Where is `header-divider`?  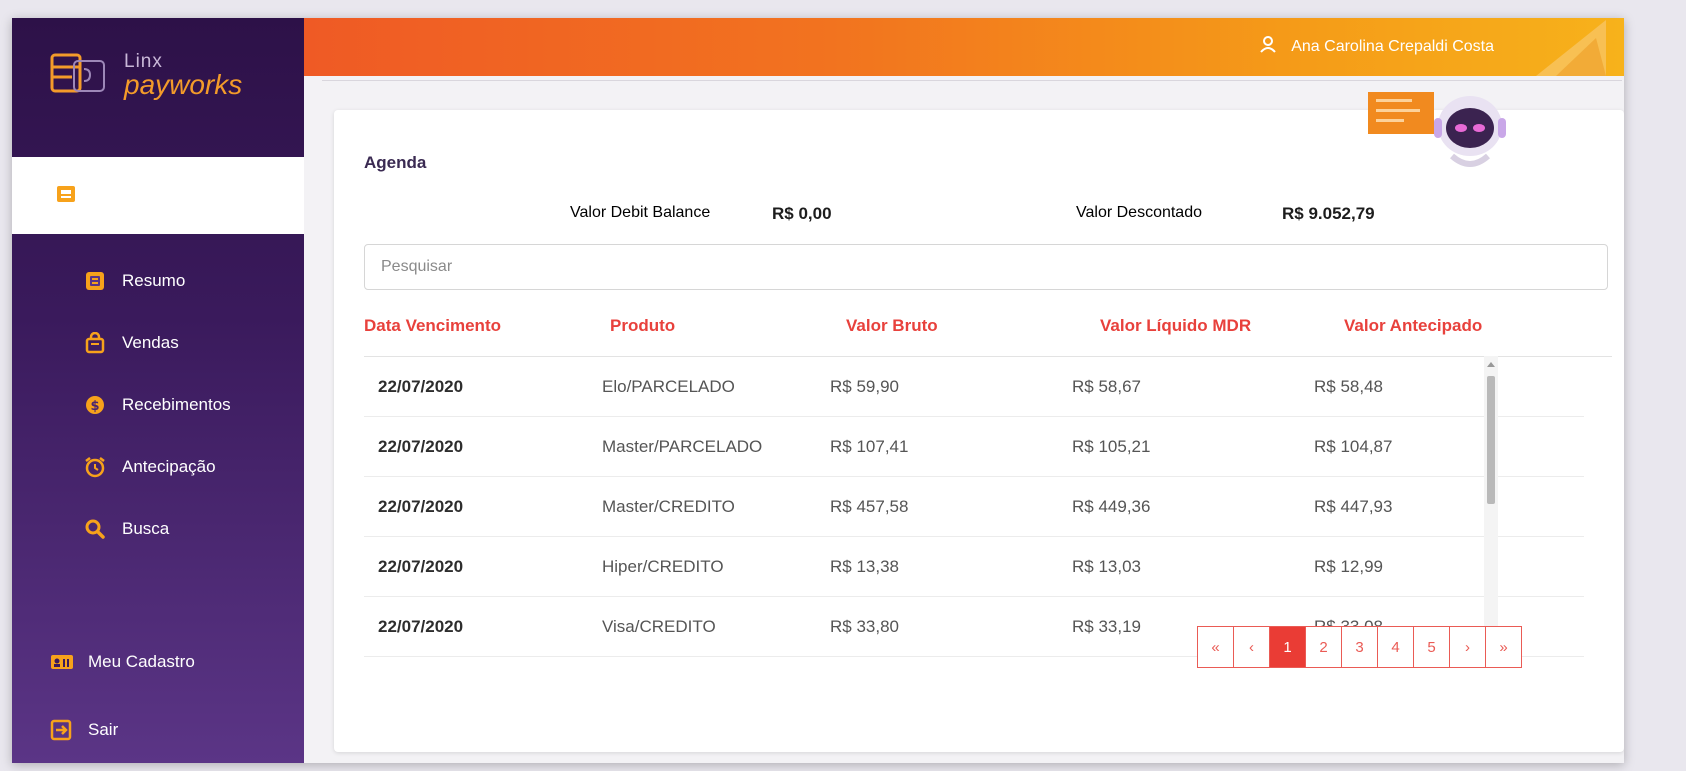
header-divider is located at coordinates (972, 80).